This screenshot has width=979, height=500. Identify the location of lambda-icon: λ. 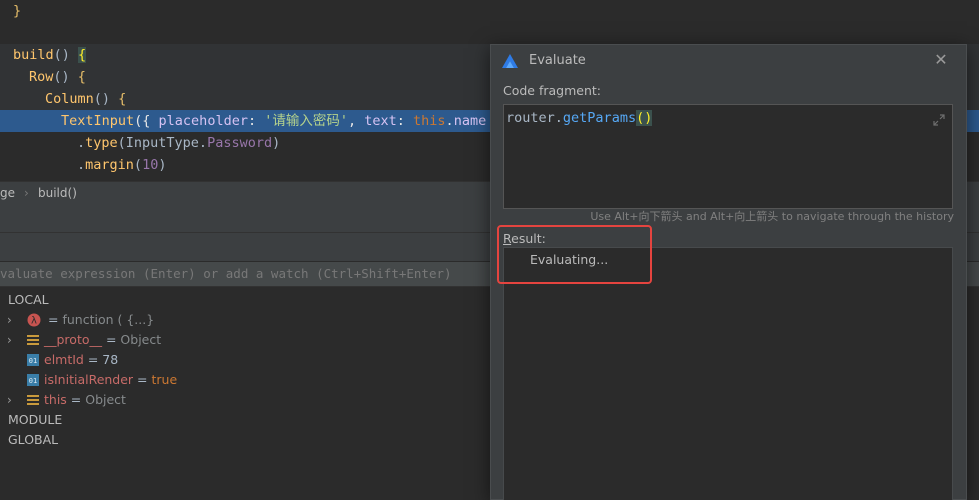
(34, 320).